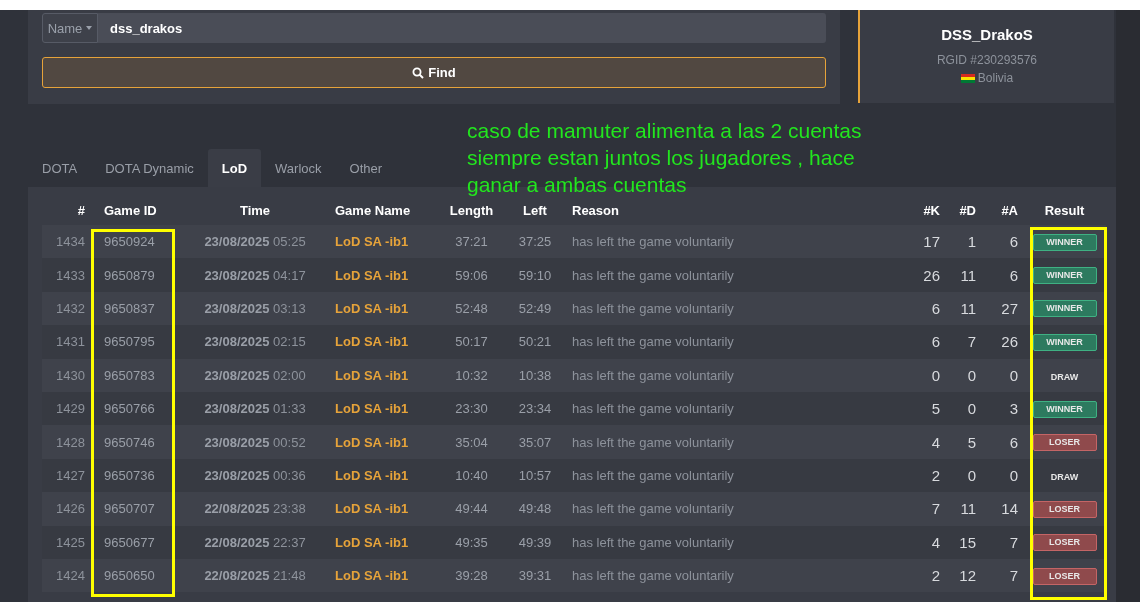  Describe the element at coordinates (385, 210) in the screenshot. I see `column-header: Game Name` at that location.